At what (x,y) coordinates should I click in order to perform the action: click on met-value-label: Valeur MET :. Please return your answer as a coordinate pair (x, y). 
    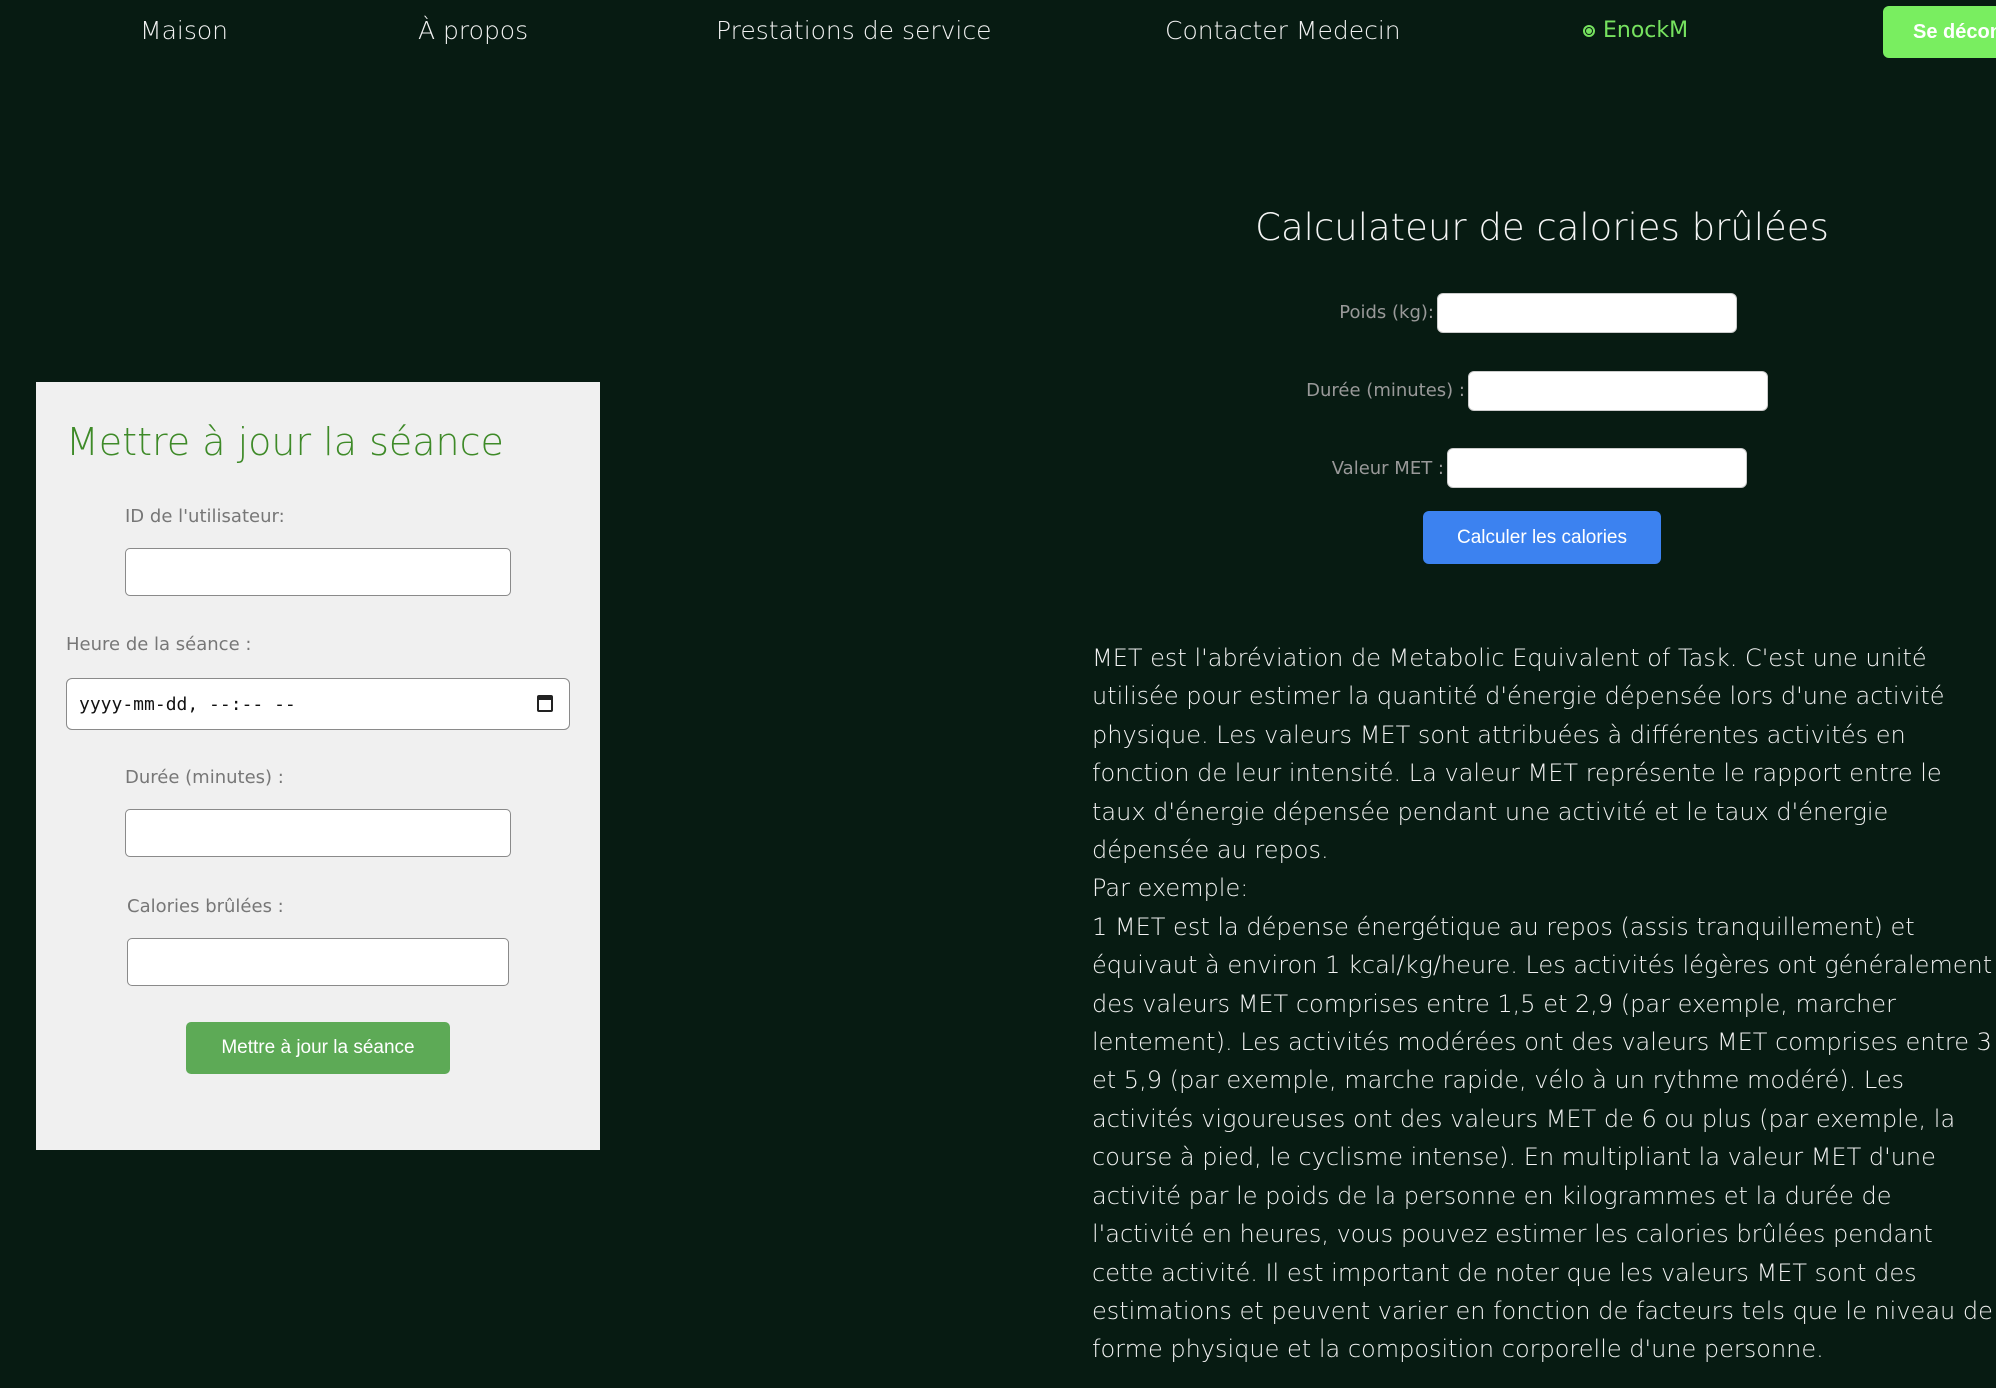
    Looking at the image, I should click on (1387, 468).